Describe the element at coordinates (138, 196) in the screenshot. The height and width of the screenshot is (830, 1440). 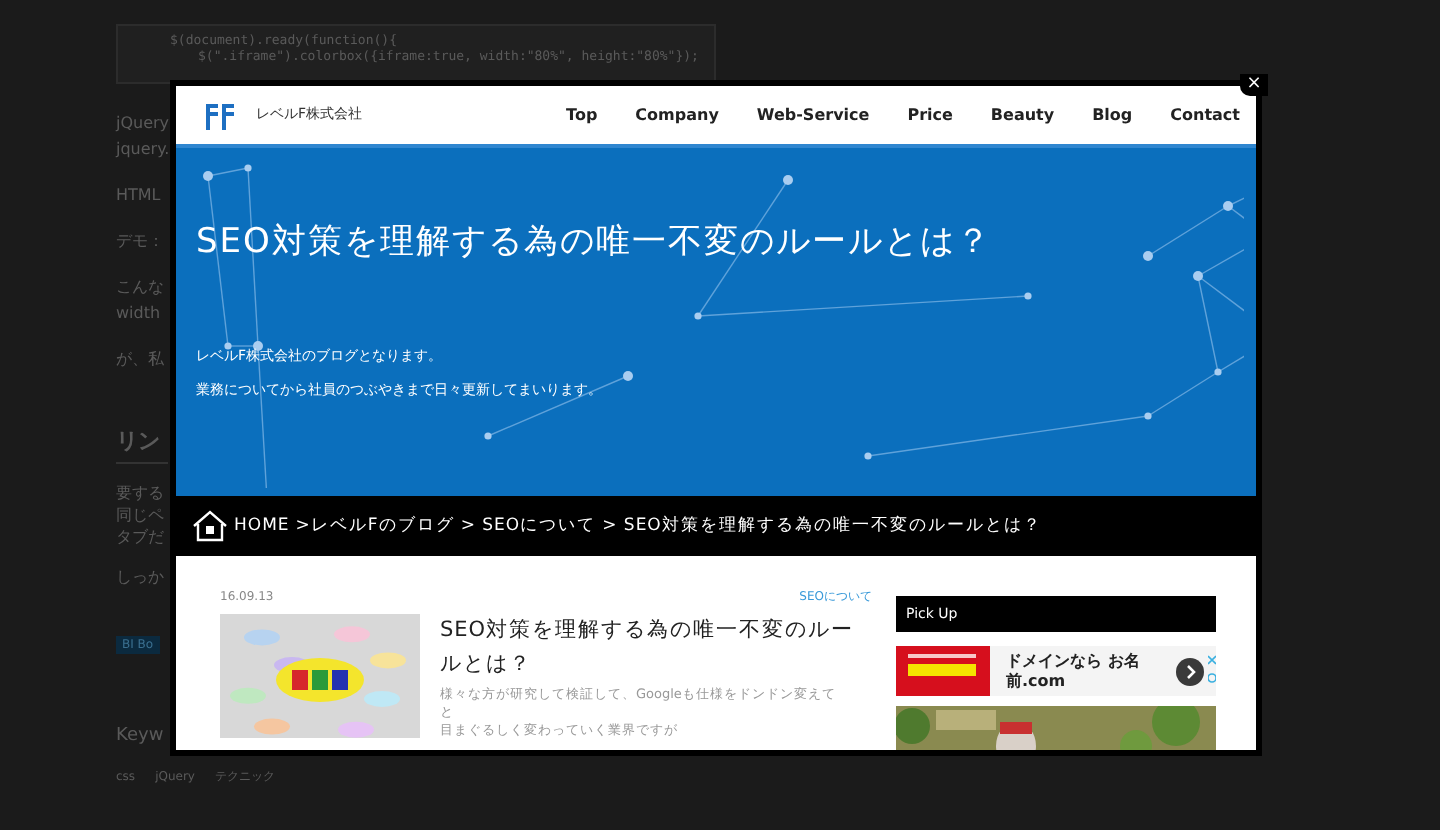
I see `paragraph-text: HTML` at that location.